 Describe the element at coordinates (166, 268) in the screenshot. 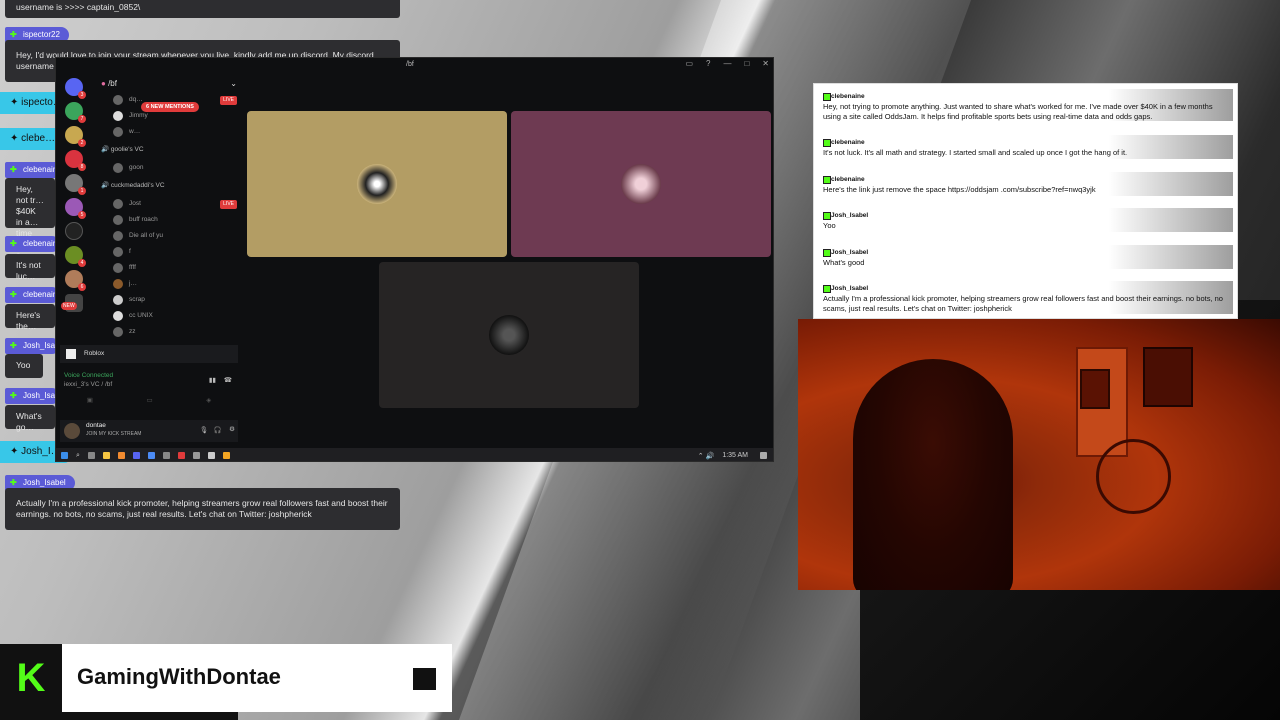

I see `voice-user: ffff` at that location.